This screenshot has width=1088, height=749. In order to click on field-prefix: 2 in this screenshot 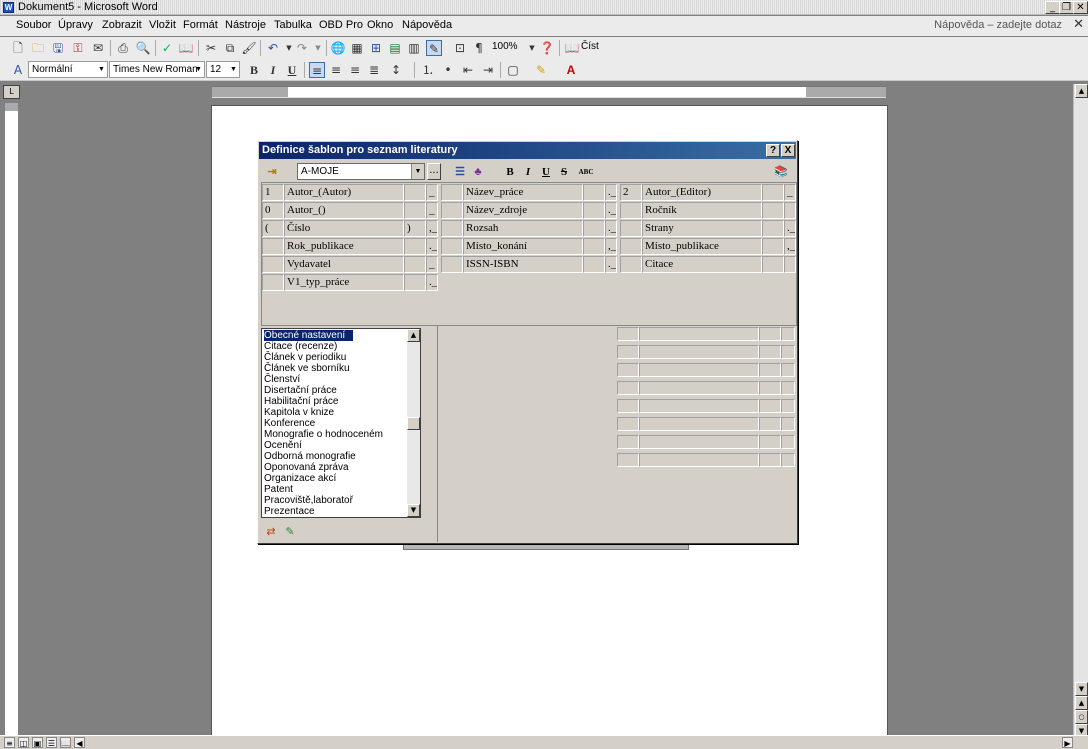, I will do `click(631, 192)`.